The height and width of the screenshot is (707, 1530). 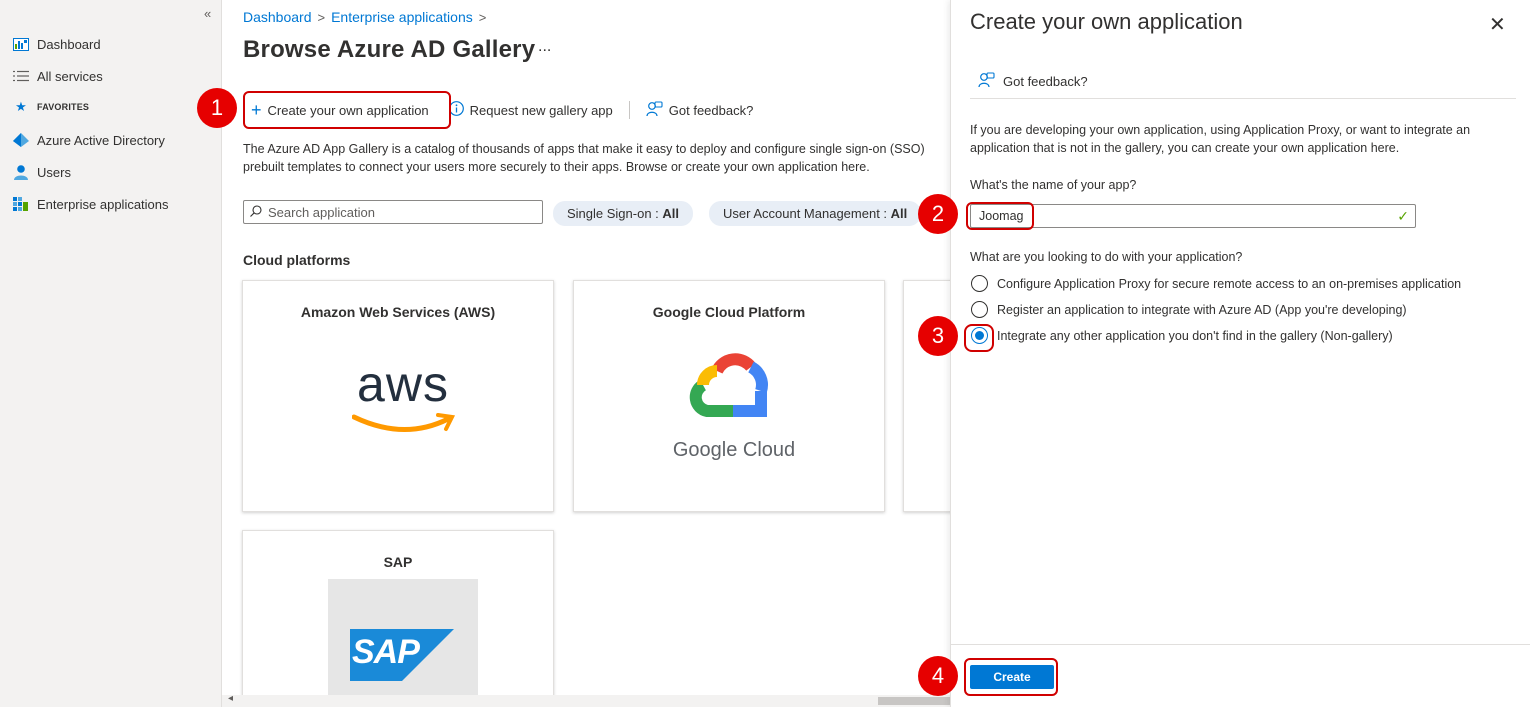 What do you see at coordinates (938, 214) in the screenshot?
I see `callout-badge-2: 2` at bounding box center [938, 214].